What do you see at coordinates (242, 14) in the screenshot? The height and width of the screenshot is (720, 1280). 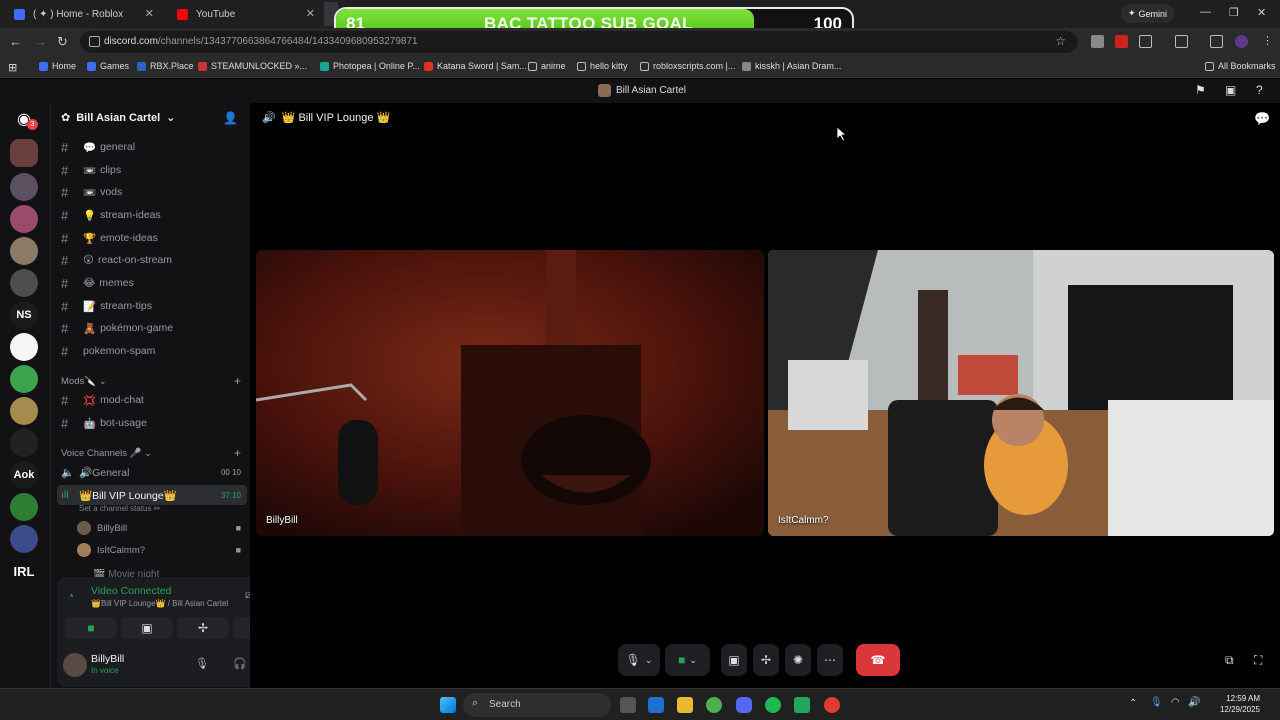 I see `tab-youtube: YouTube ✕` at bounding box center [242, 14].